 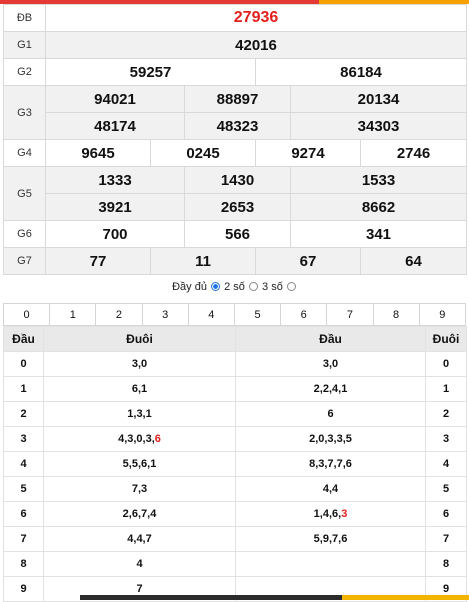 What do you see at coordinates (115, 234) in the screenshot?
I see `prize-number: 700` at bounding box center [115, 234].